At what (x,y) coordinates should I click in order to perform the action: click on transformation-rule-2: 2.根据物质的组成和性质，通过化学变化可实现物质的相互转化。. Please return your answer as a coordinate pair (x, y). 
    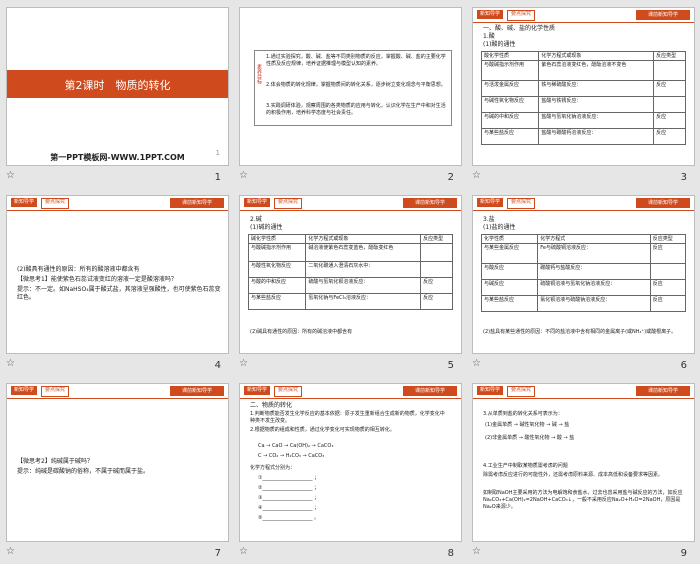
    Looking at the image, I should click on (322, 430).